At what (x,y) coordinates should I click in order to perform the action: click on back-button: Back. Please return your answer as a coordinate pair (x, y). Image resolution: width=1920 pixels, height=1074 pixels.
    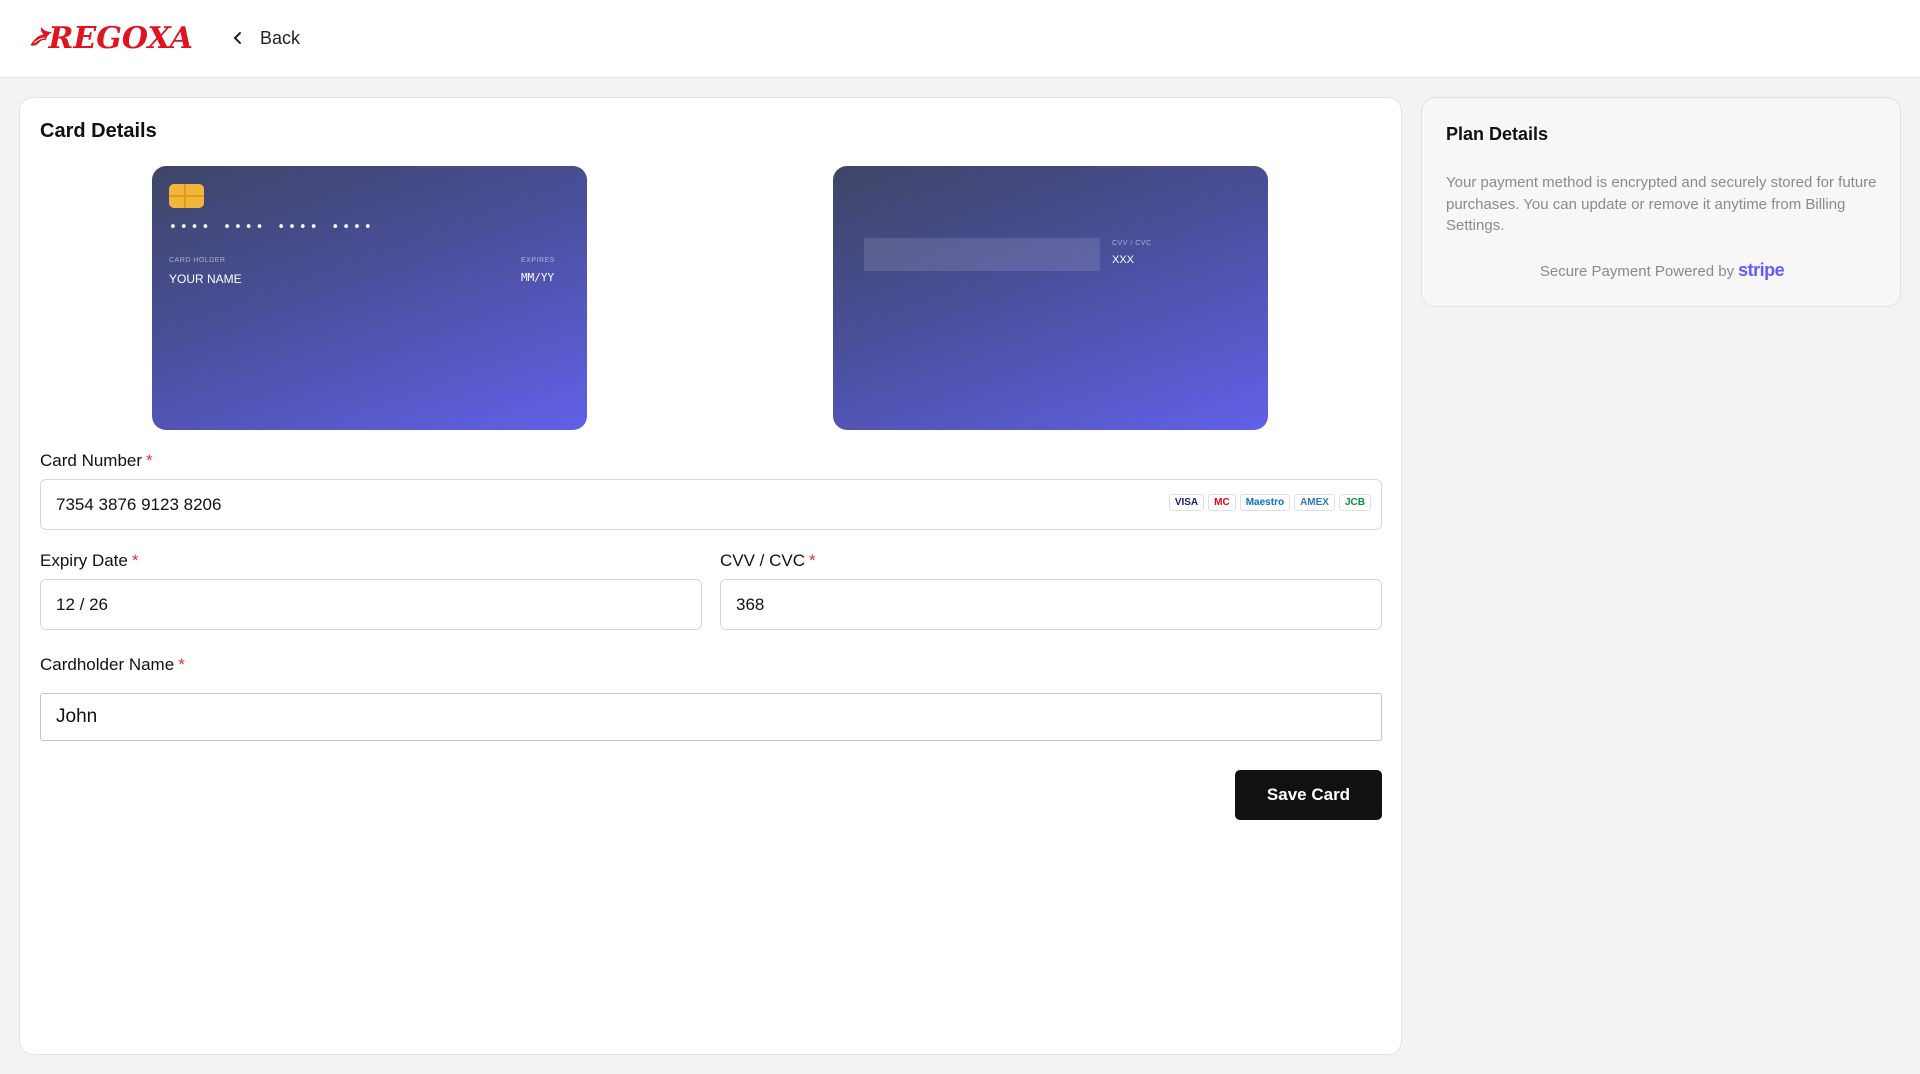
    Looking at the image, I should click on (265, 38).